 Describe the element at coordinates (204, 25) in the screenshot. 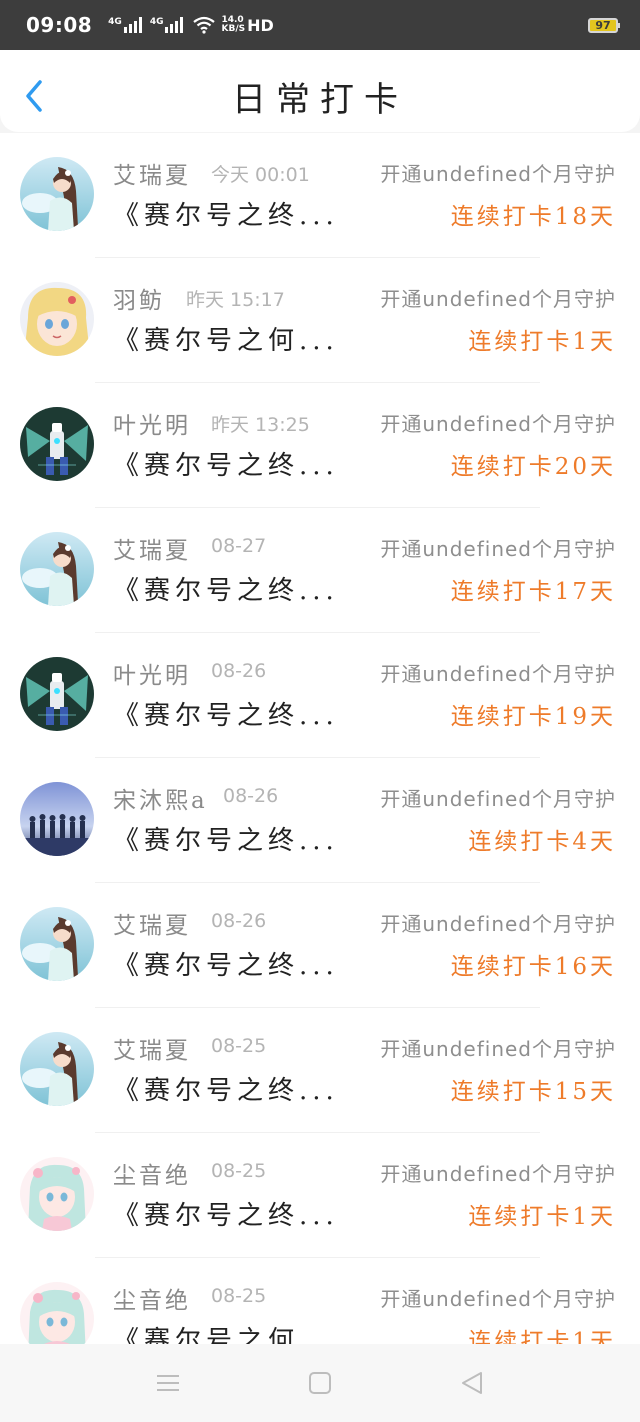

I see `wifi-icon` at that location.